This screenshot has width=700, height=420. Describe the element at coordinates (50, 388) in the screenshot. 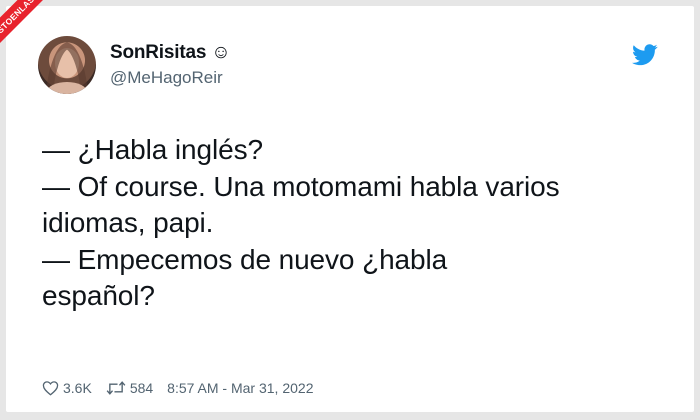

I see `heart-icon` at that location.